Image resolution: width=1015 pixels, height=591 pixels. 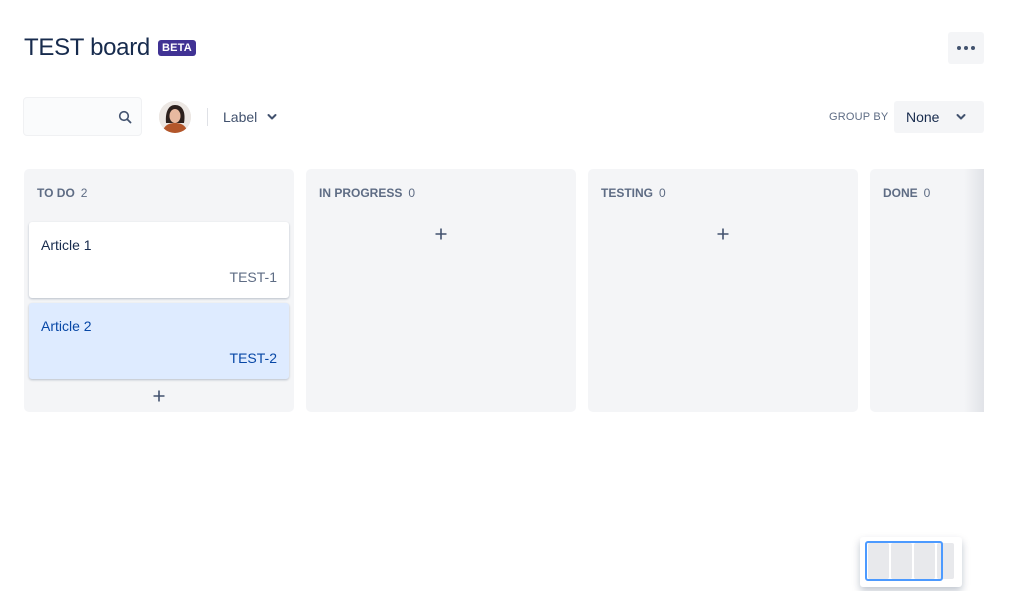 What do you see at coordinates (923, 117) in the screenshot?
I see `group-by-value: None` at bounding box center [923, 117].